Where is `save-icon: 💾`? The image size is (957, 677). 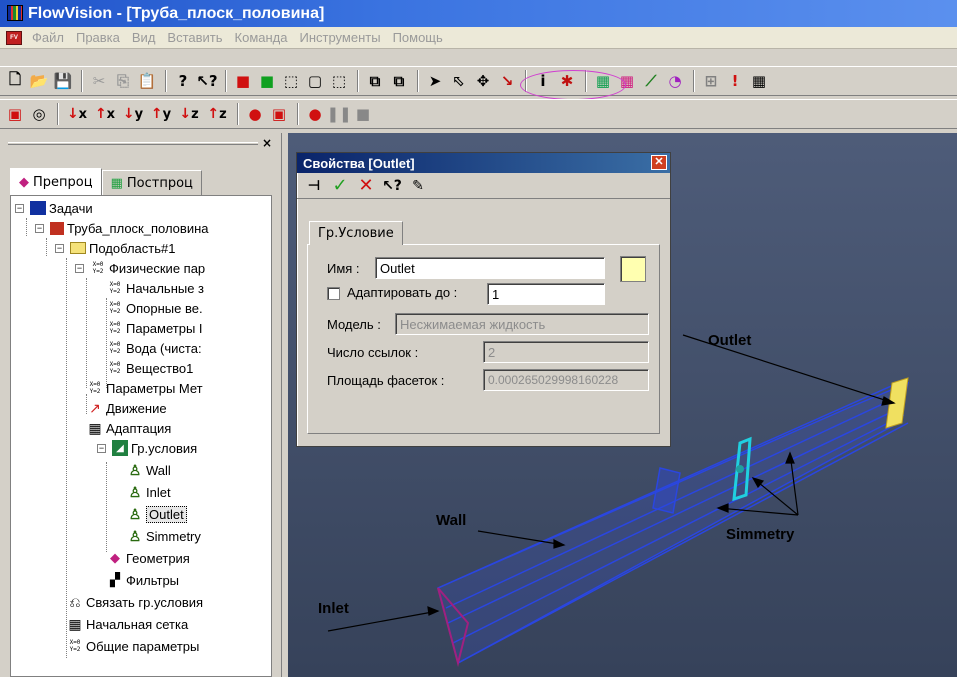 save-icon: 💾 is located at coordinates (63, 81).